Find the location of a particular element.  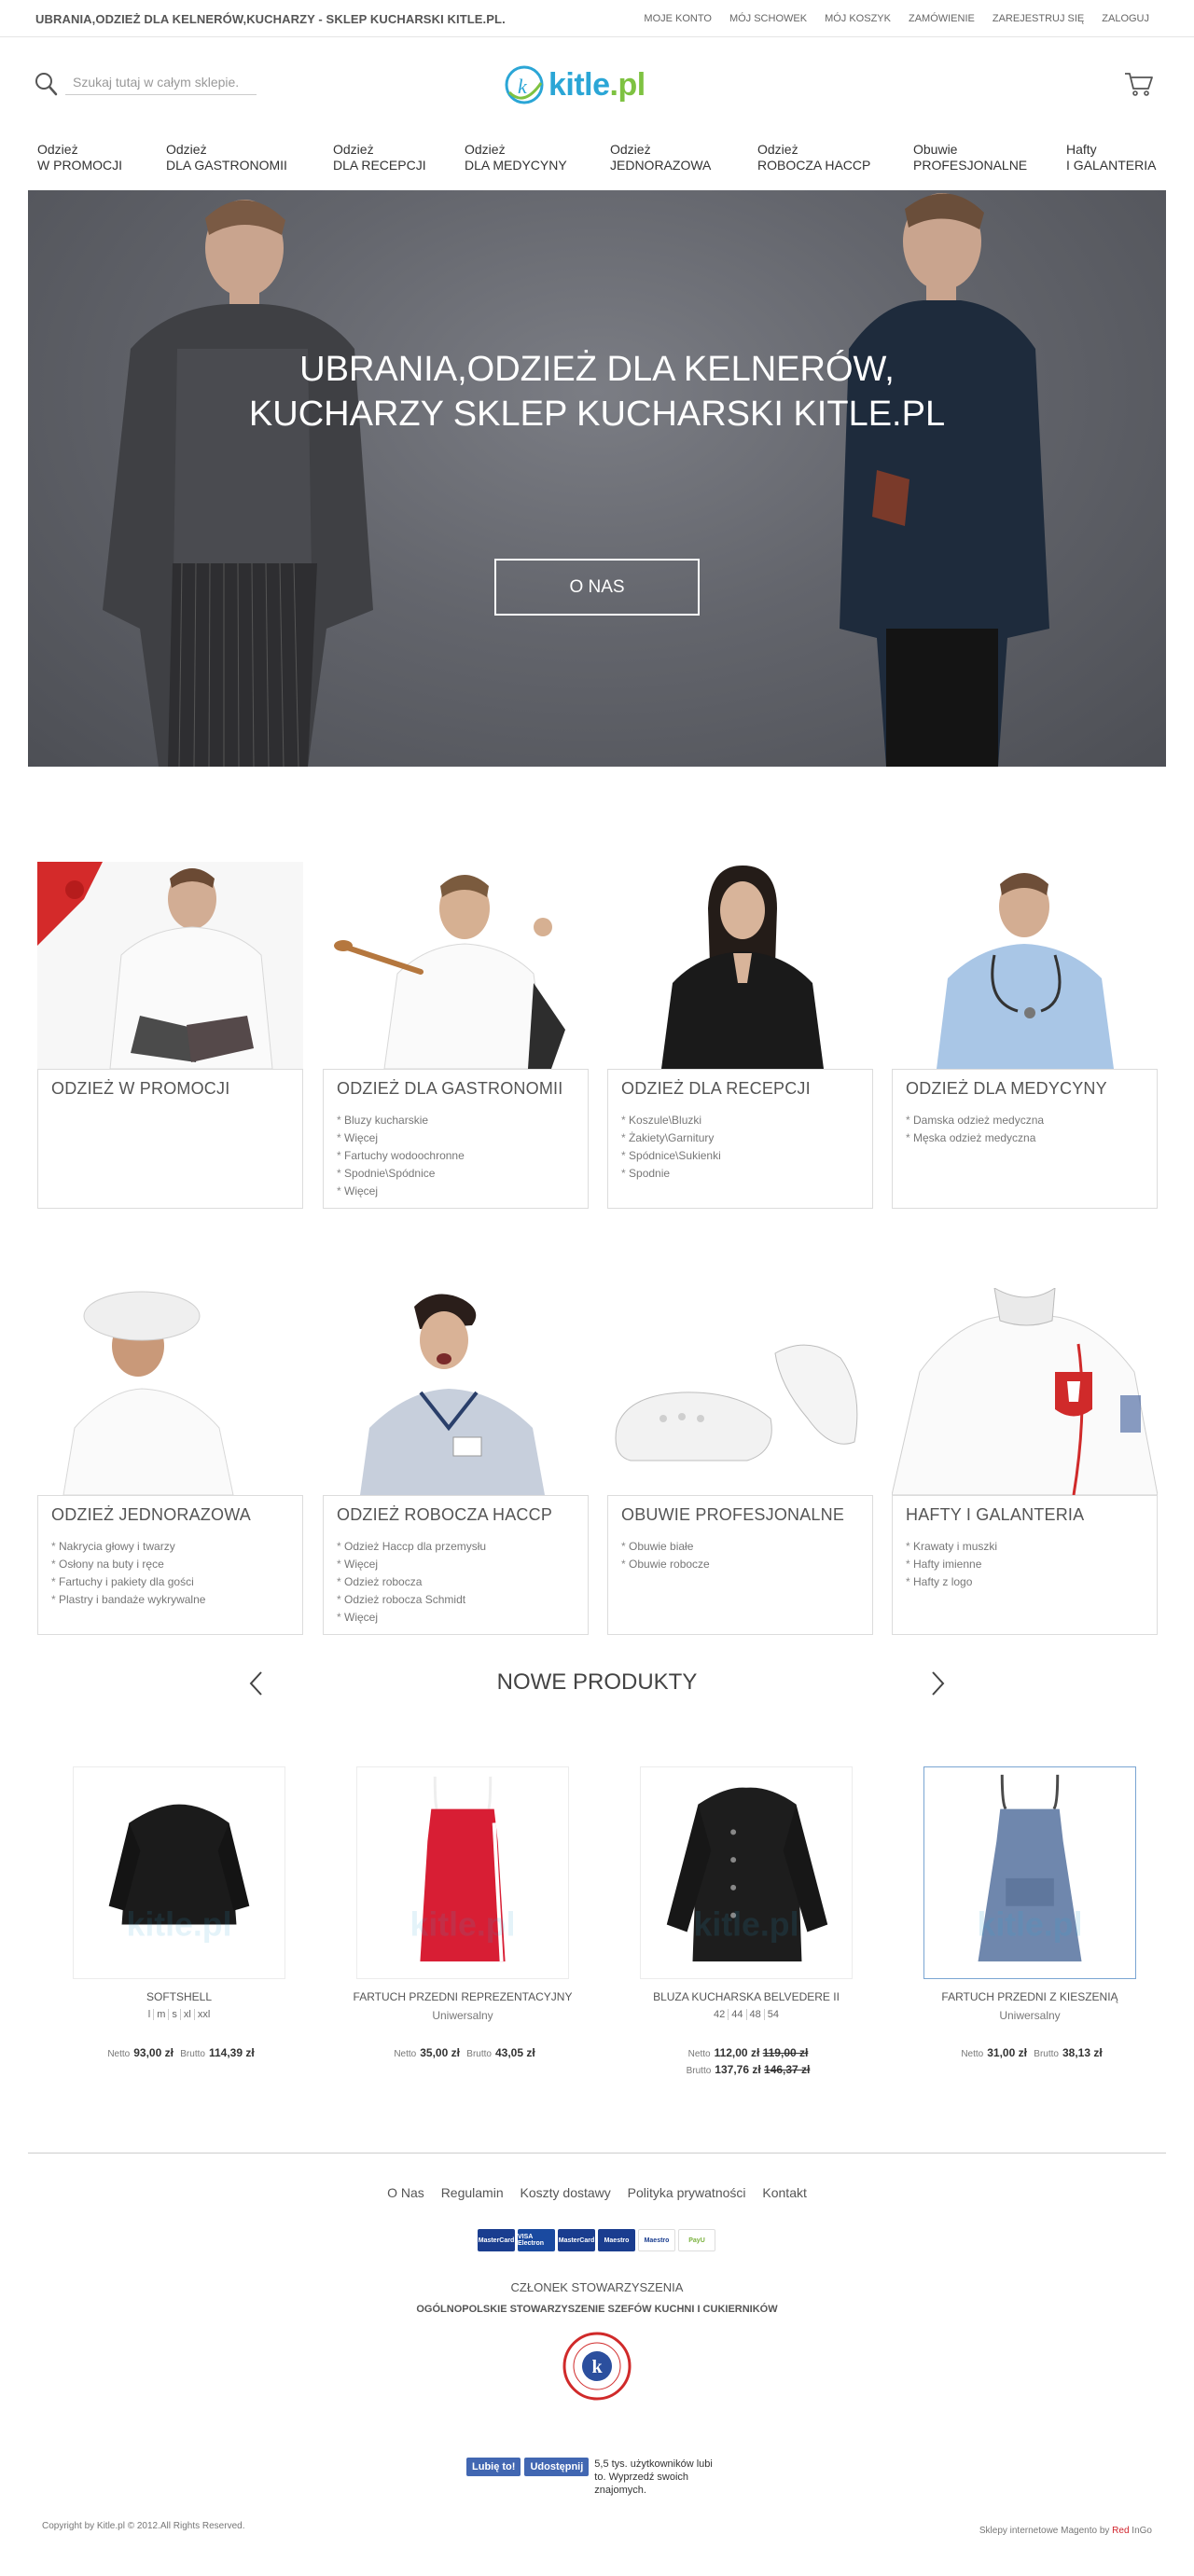

category-link: Damska odzież medyczna is located at coordinates (1025, 1120).